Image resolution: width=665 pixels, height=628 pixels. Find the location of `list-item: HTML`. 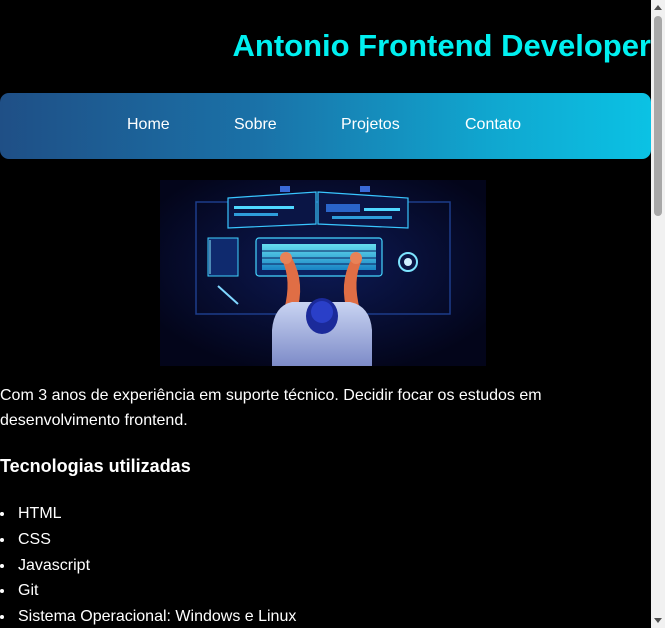

list-item: HTML is located at coordinates (148, 514).